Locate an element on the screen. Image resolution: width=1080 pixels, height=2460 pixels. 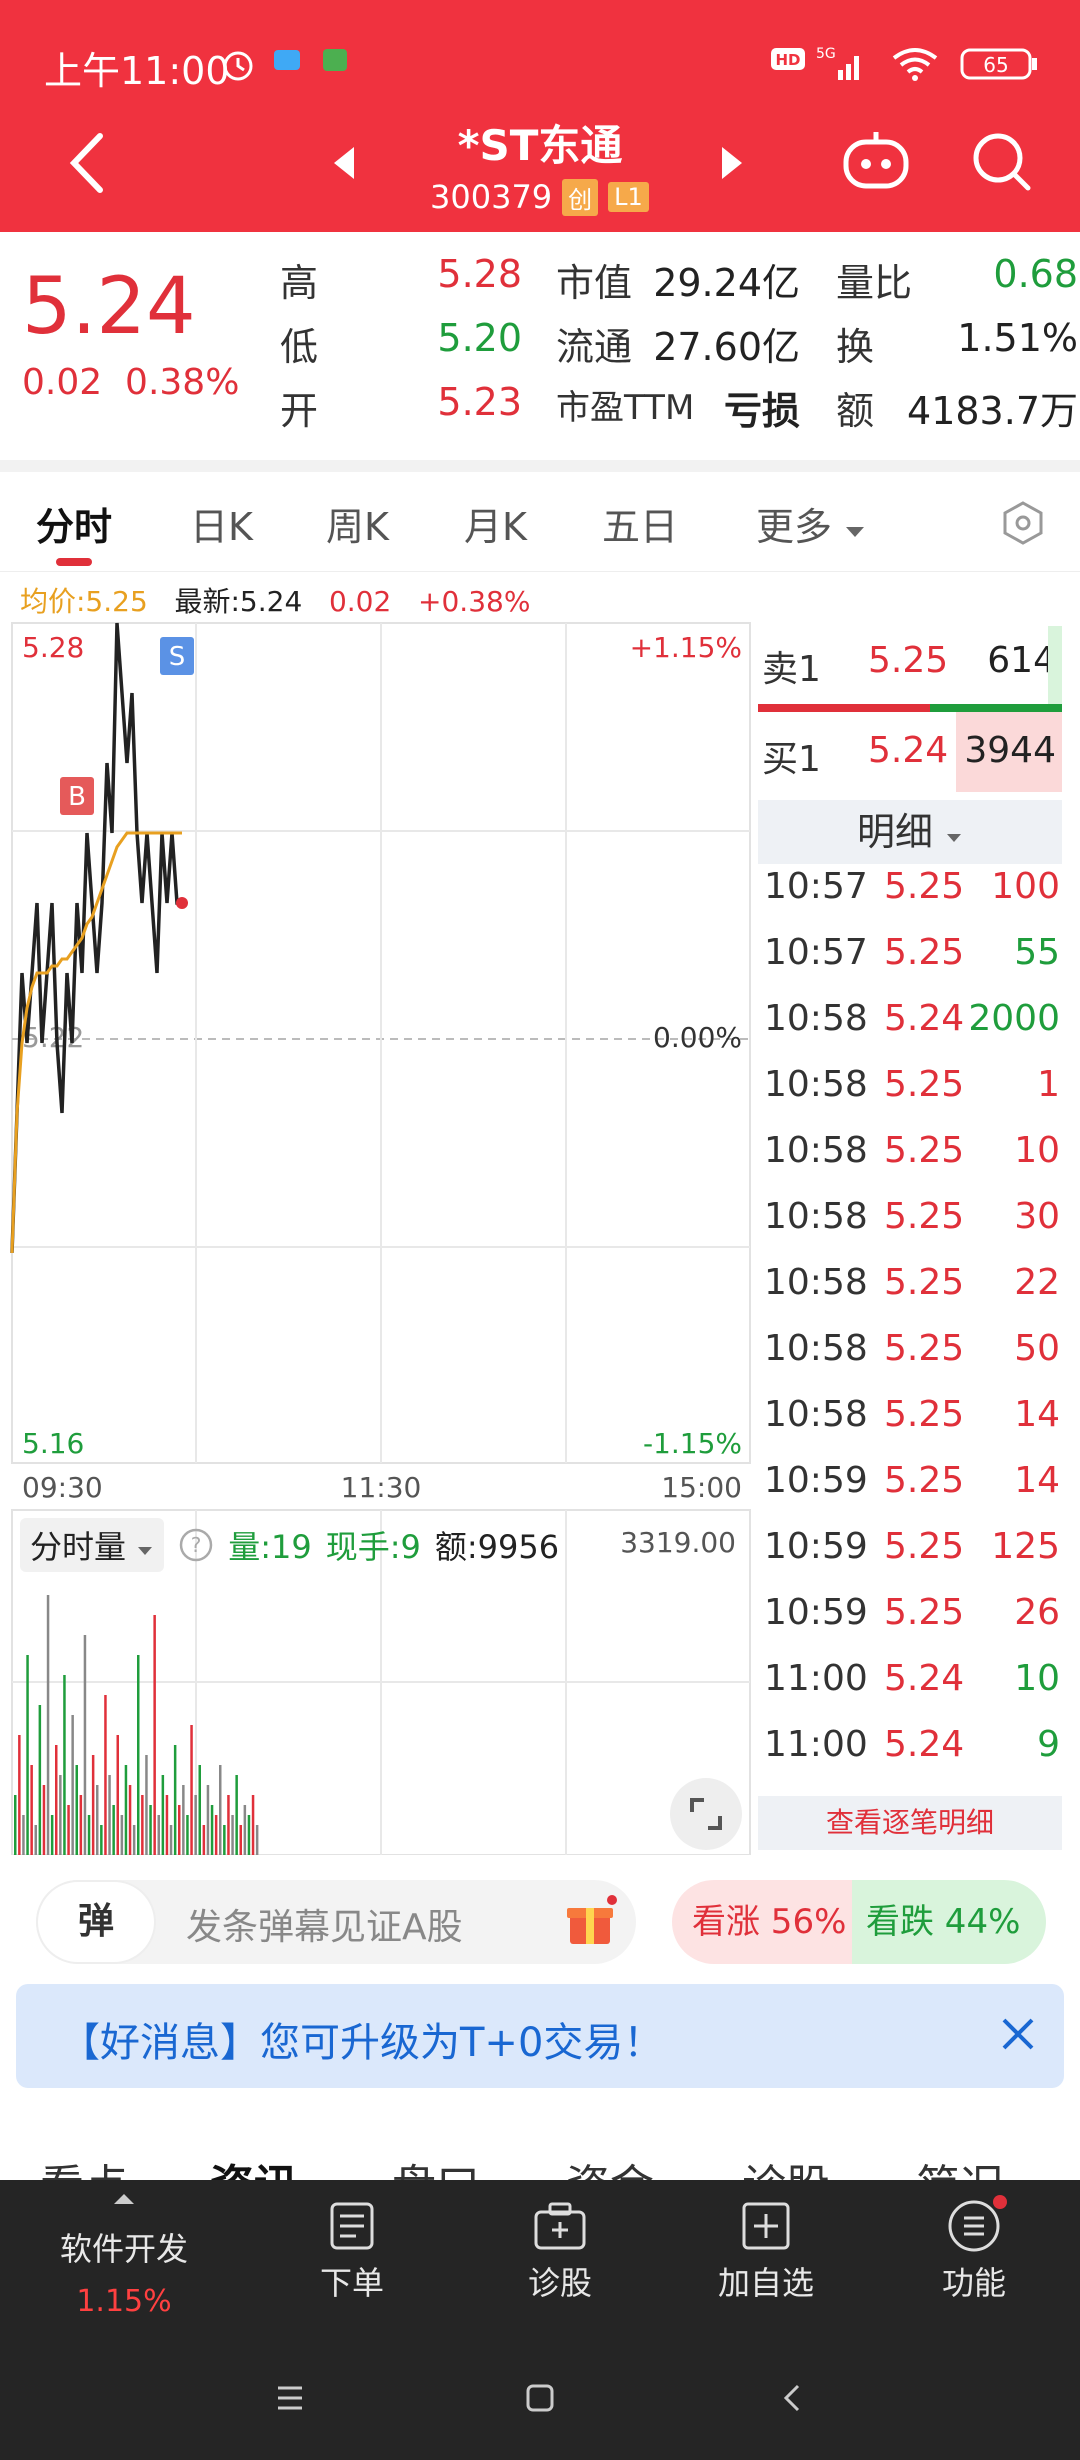
tick-row: 10:58 5.25 22 is located at coordinates (914, 1295).